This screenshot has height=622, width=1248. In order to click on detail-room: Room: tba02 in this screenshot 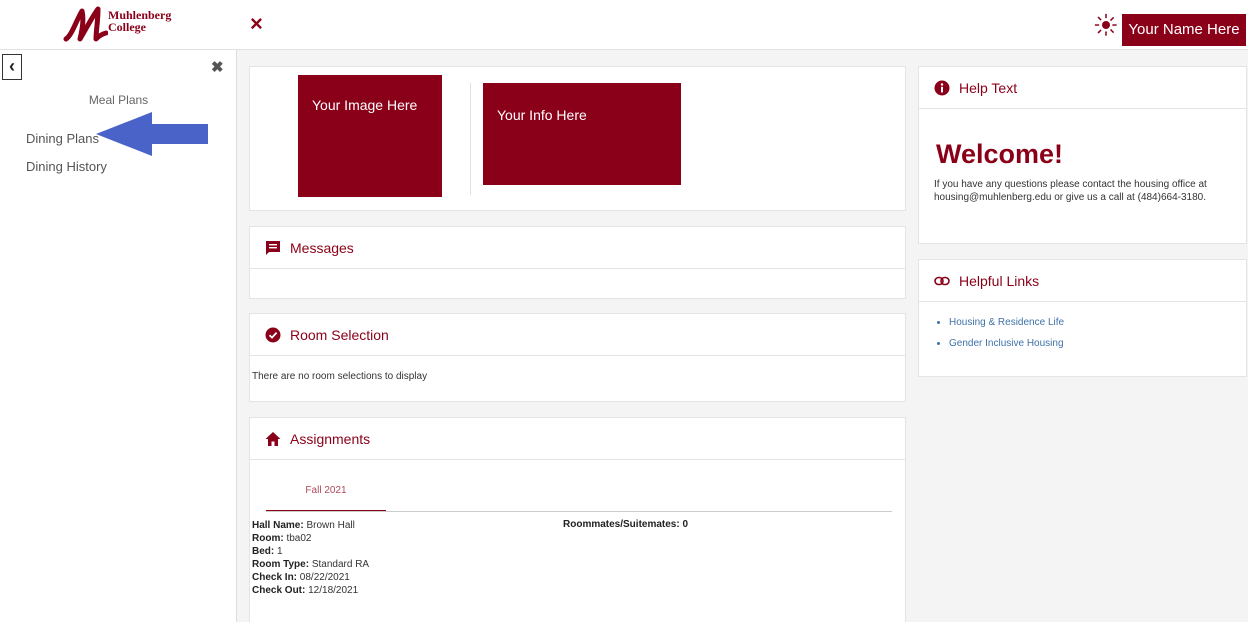, I will do `click(282, 538)`.